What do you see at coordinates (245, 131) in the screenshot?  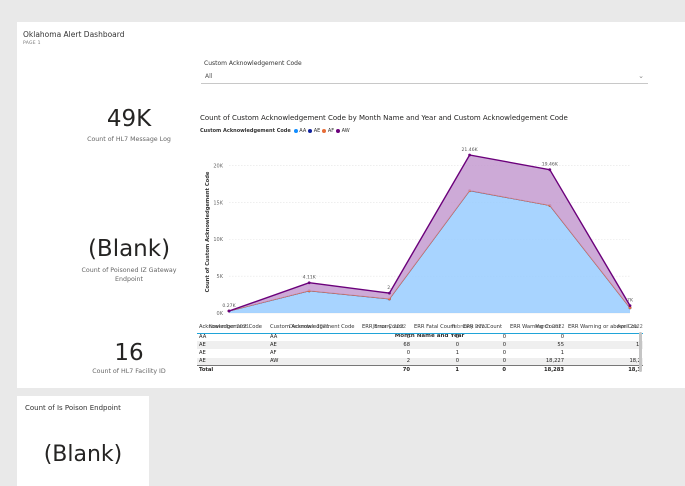 I see `legend-title: Custom Acknowledgement Code` at bounding box center [245, 131].